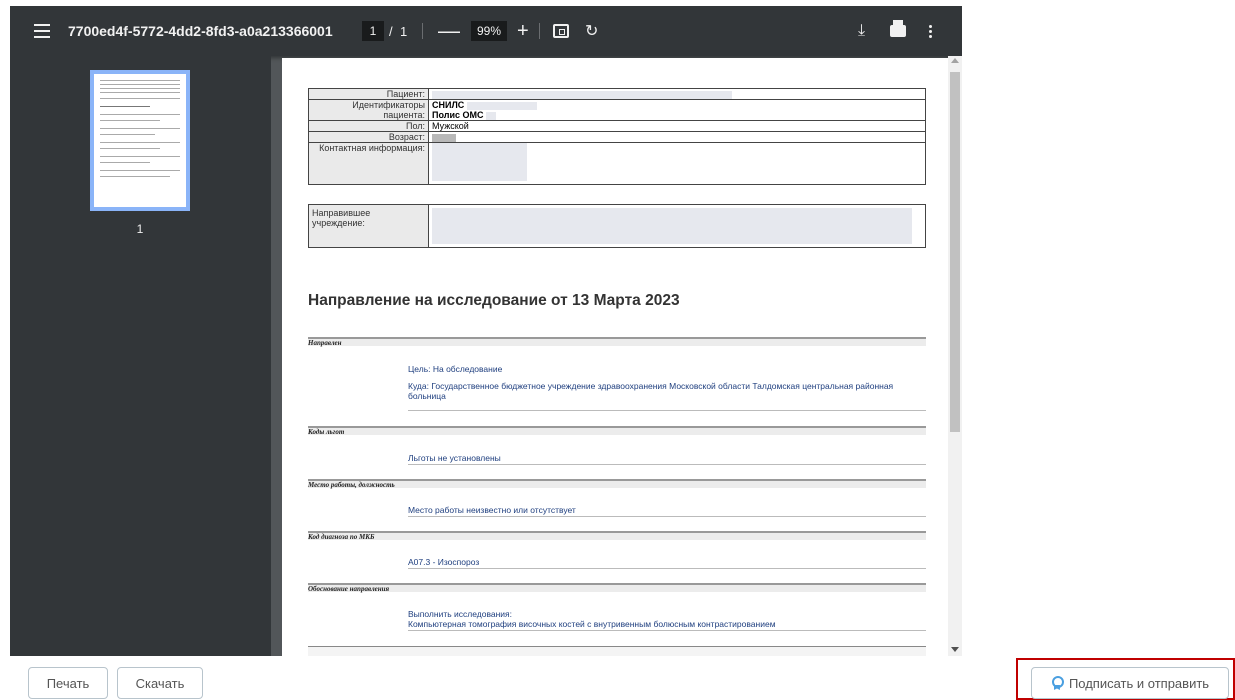 Image resolution: width=1235 pixels, height=700 pixels. What do you see at coordinates (455, 369) in the screenshot?
I see `purpose-text: Цель: На обследование` at bounding box center [455, 369].